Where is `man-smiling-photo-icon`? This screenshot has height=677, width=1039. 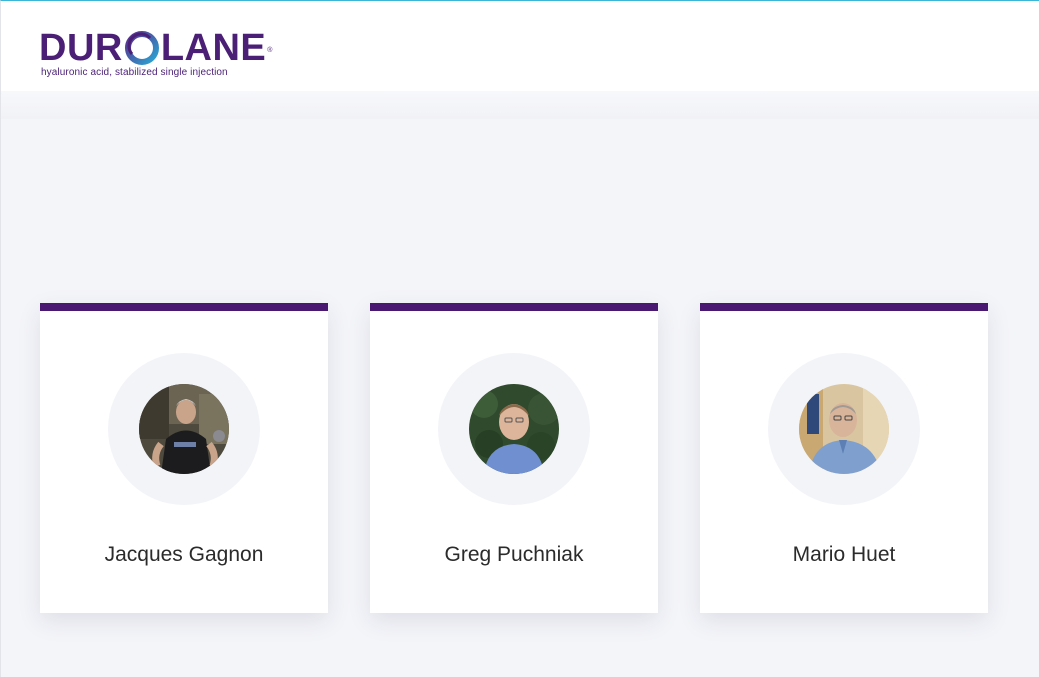
man-smiling-photo-icon is located at coordinates (844, 429).